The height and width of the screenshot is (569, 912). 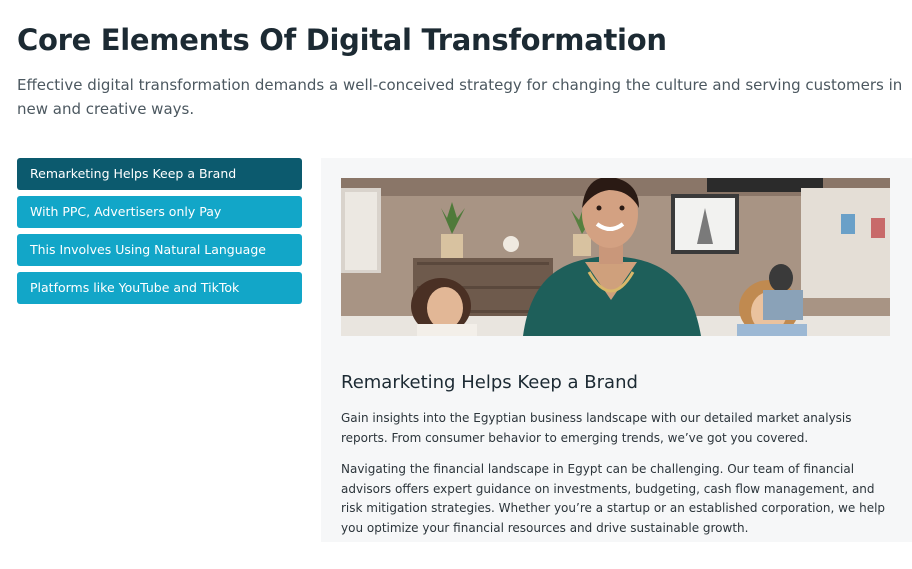 What do you see at coordinates (159, 250) in the screenshot?
I see `tab-natural-language: This Involves Using Natural Language` at bounding box center [159, 250].